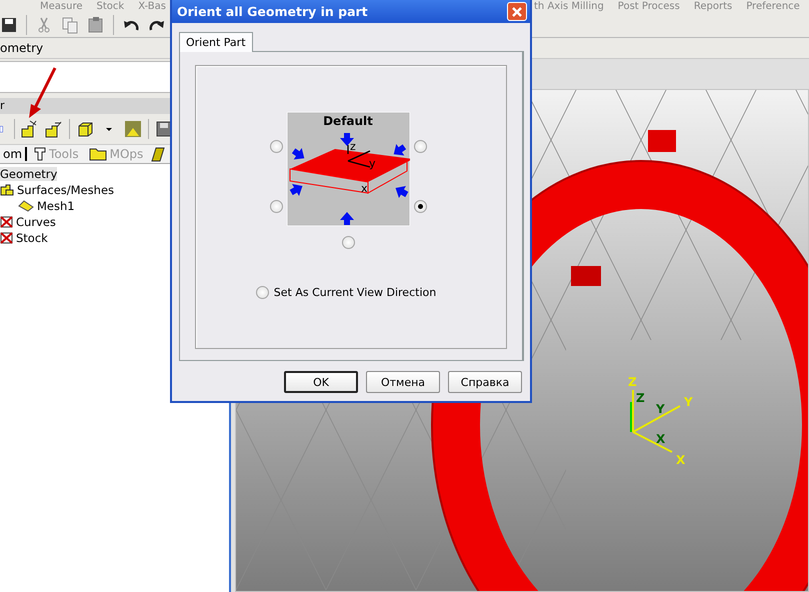  I want to click on radio-label: Set As Current View Direction, so click(355, 292).